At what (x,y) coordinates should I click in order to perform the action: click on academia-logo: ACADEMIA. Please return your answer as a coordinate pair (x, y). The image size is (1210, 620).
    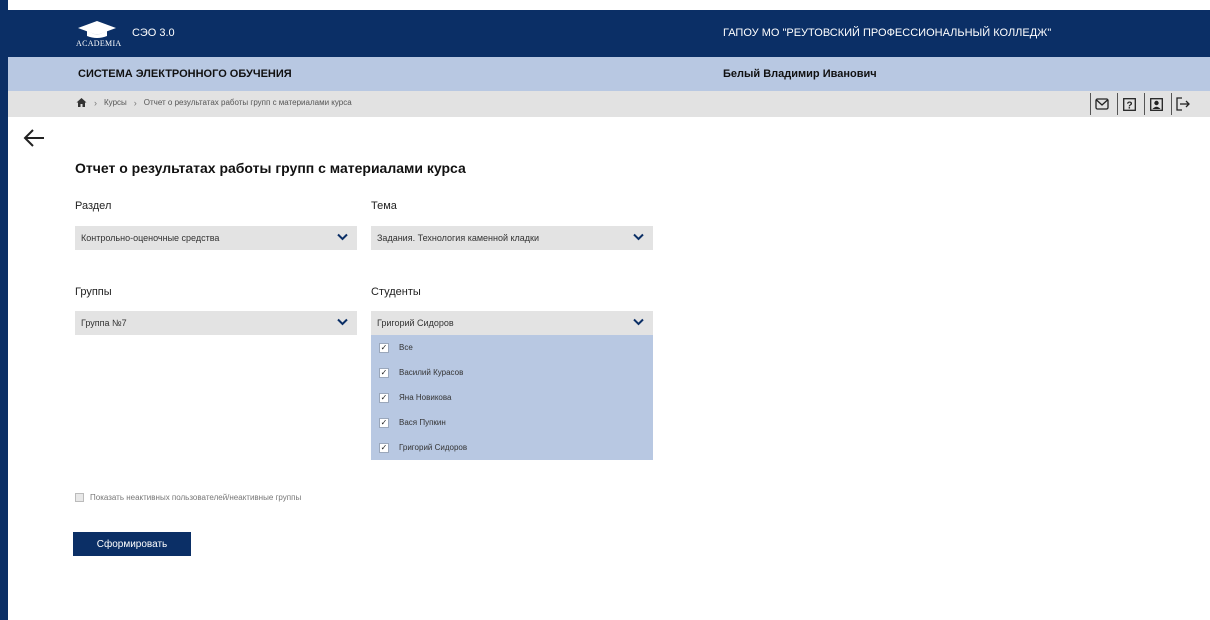
    Looking at the image, I should click on (99, 34).